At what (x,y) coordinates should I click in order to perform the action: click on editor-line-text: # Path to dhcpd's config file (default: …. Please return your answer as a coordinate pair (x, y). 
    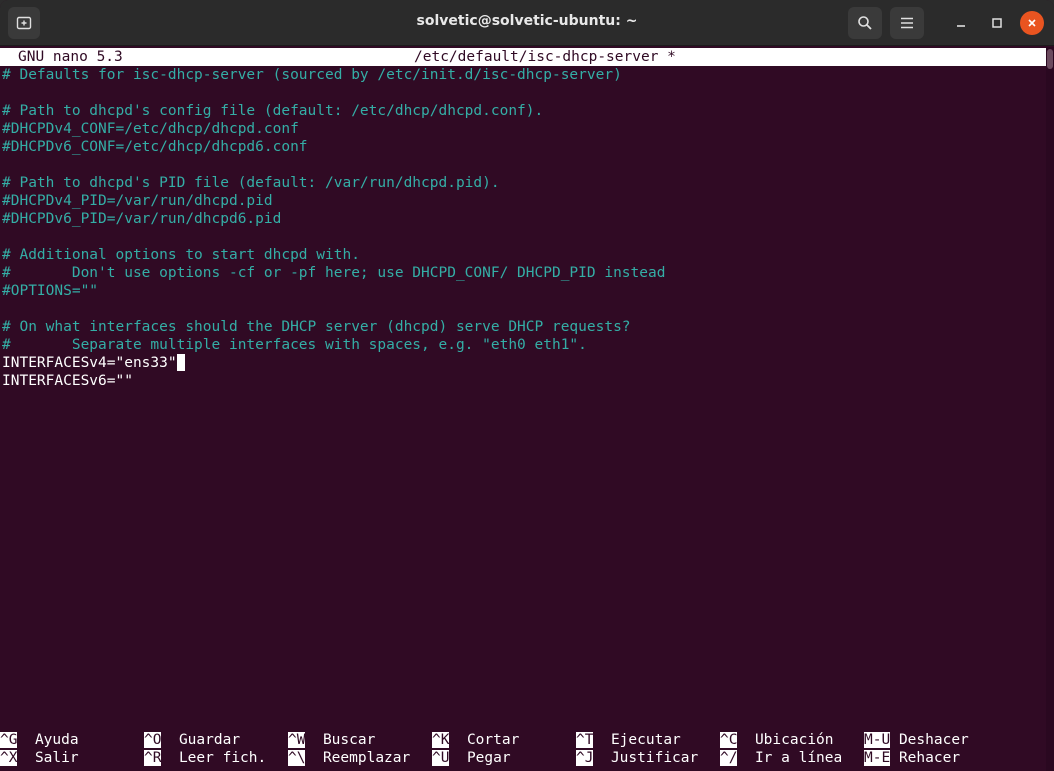
    Looking at the image, I should click on (273, 111).